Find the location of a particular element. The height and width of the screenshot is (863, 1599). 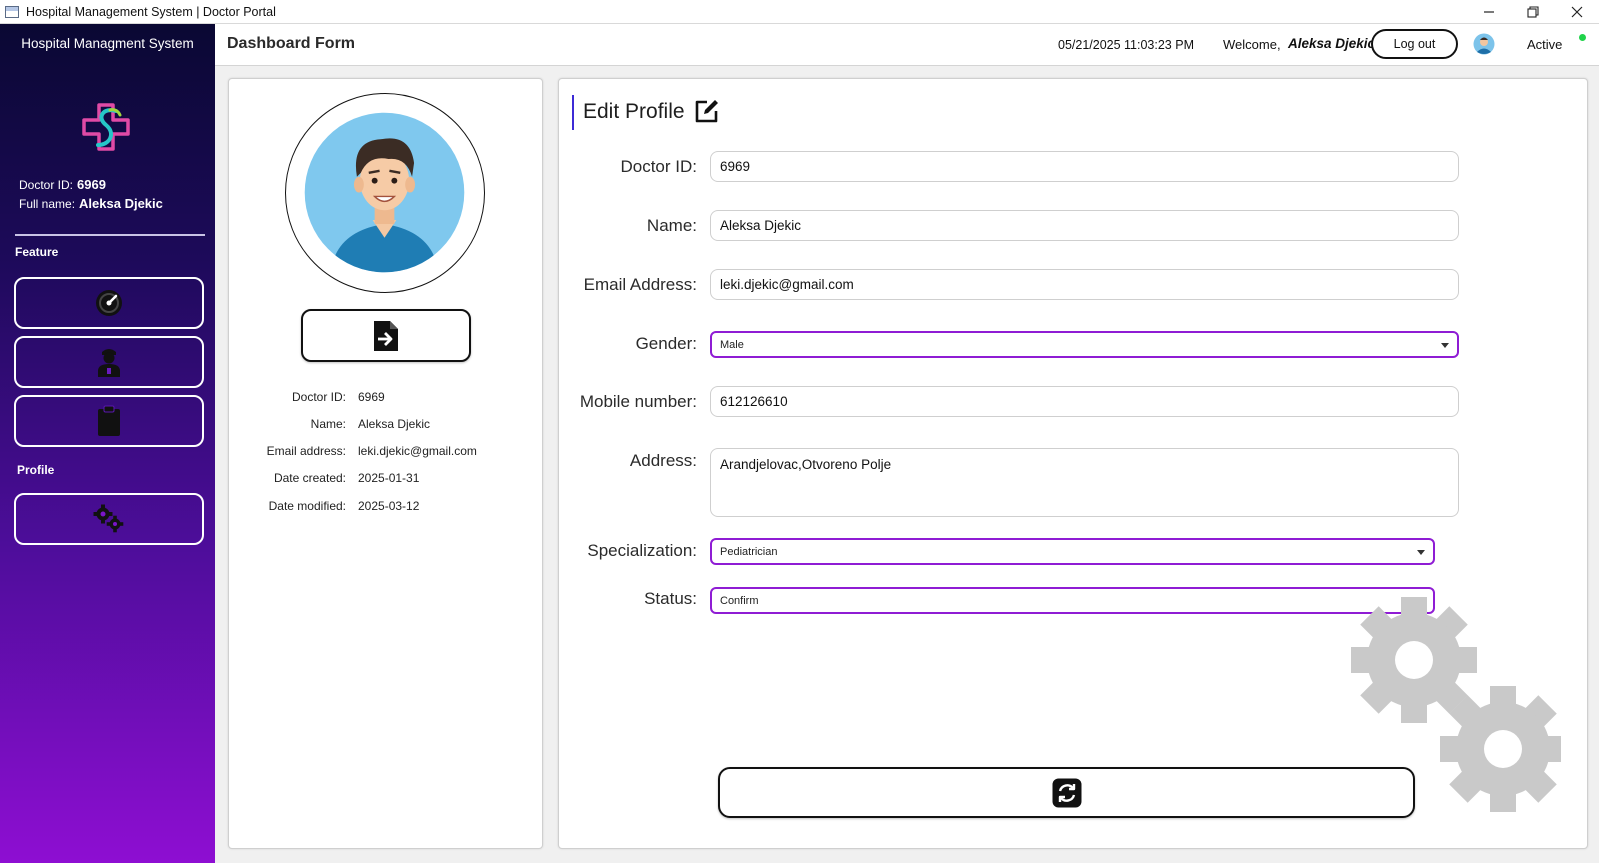

sidebar-doctors-button is located at coordinates (109, 362).